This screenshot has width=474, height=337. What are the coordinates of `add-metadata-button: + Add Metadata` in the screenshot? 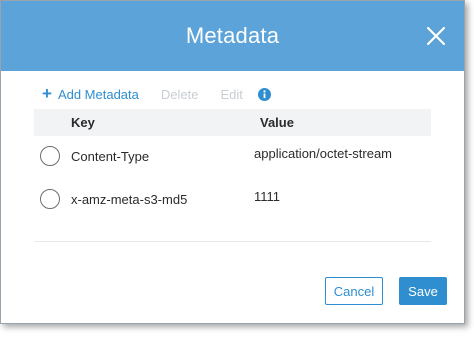 It's located at (90, 94).